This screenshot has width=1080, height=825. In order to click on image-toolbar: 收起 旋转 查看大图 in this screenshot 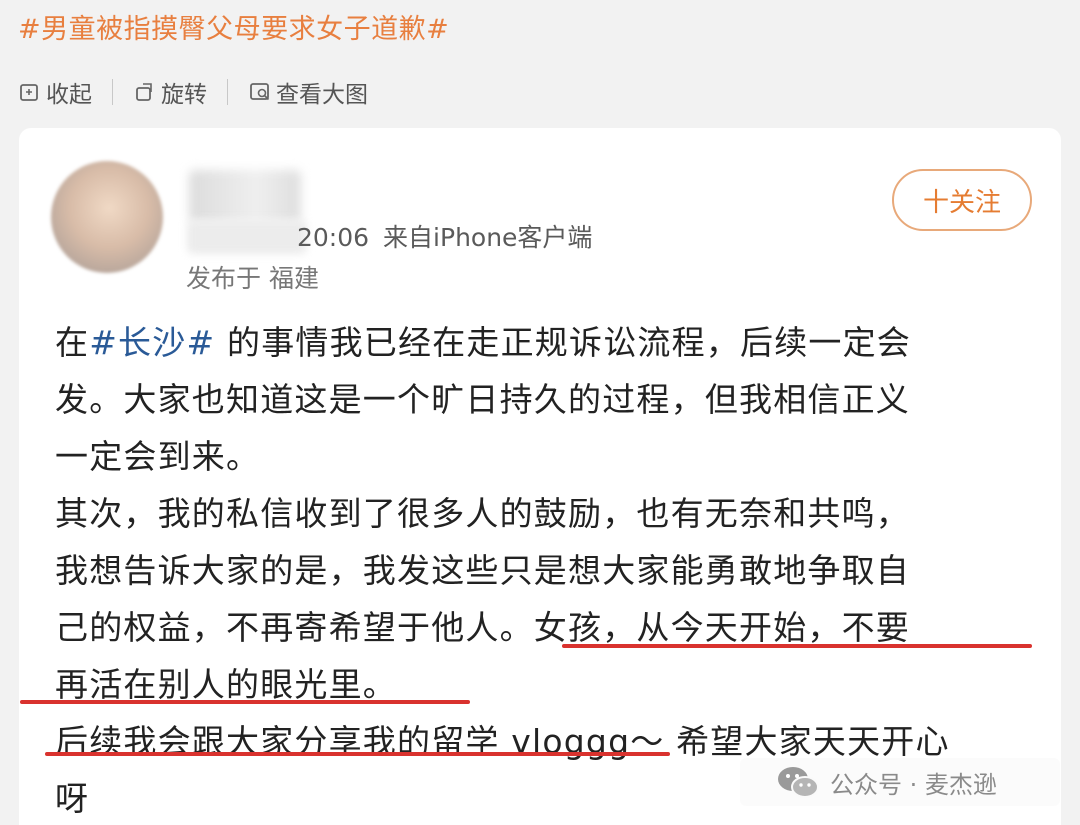, I will do `click(193, 92)`.